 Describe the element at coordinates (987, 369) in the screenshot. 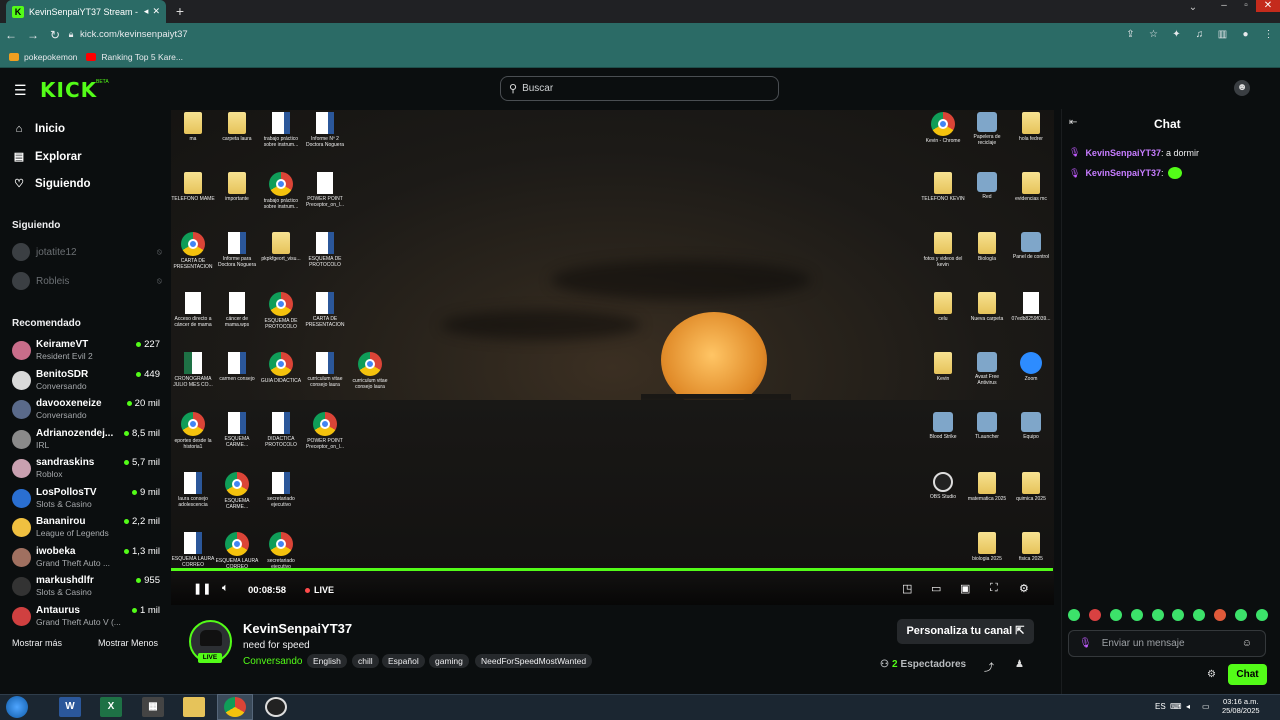

I see `desktop-icon: Avast Free Antivirus` at that location.